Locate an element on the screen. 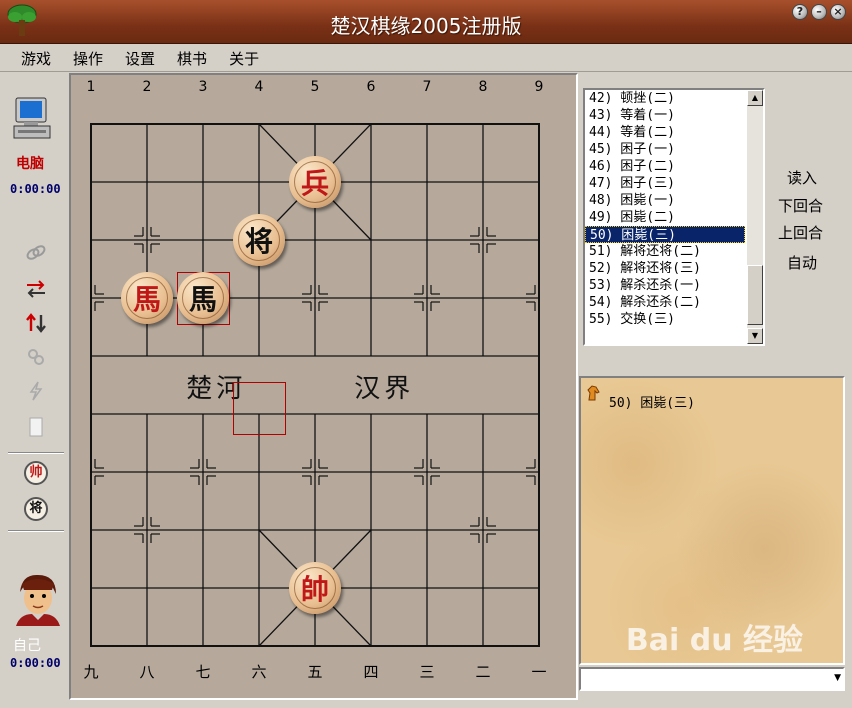 This screenshot has width=852, height=708. computer-icon is located at coordinates (32, 118).